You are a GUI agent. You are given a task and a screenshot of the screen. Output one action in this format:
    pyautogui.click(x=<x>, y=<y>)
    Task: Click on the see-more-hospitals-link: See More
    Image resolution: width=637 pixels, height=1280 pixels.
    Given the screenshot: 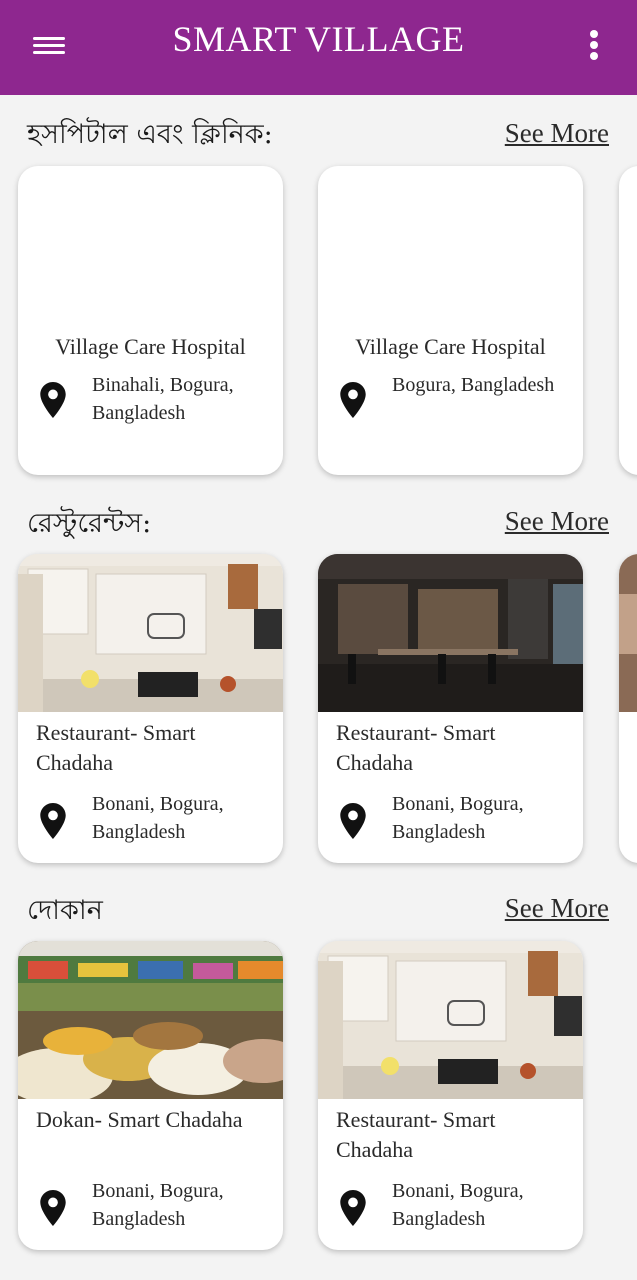 What is the action you would take?
    pyautogui.click(x=557, y=133)
    